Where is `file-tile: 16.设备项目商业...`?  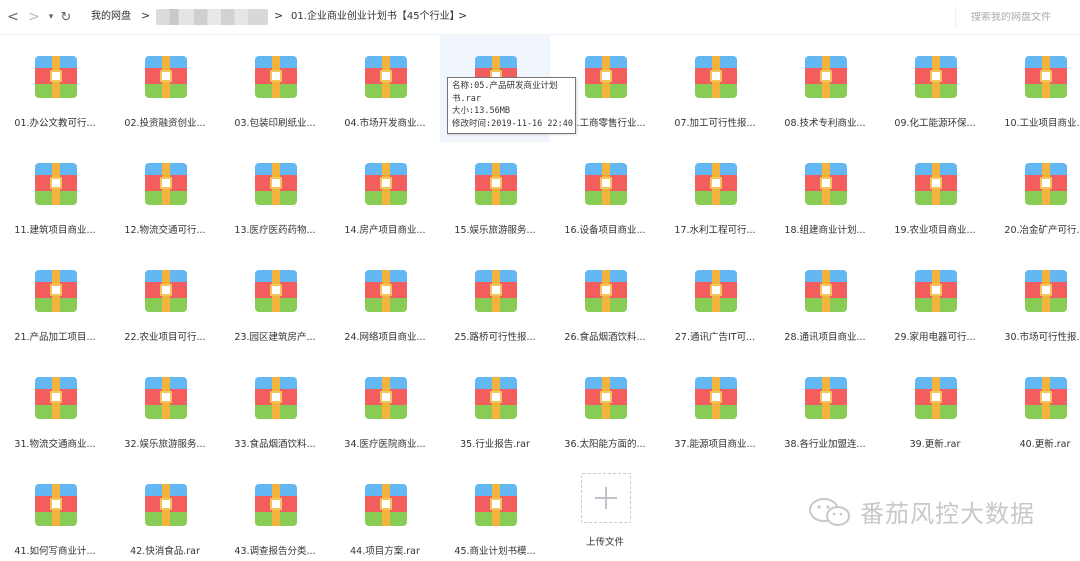
file-tile: 16.设备项目商业... is located at coordinates (605, 195).